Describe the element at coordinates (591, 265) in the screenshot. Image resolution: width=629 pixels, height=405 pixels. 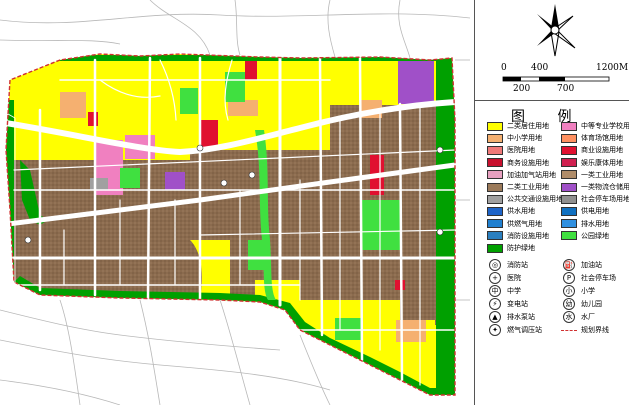
I see `legend-label: 加油站` at that location.